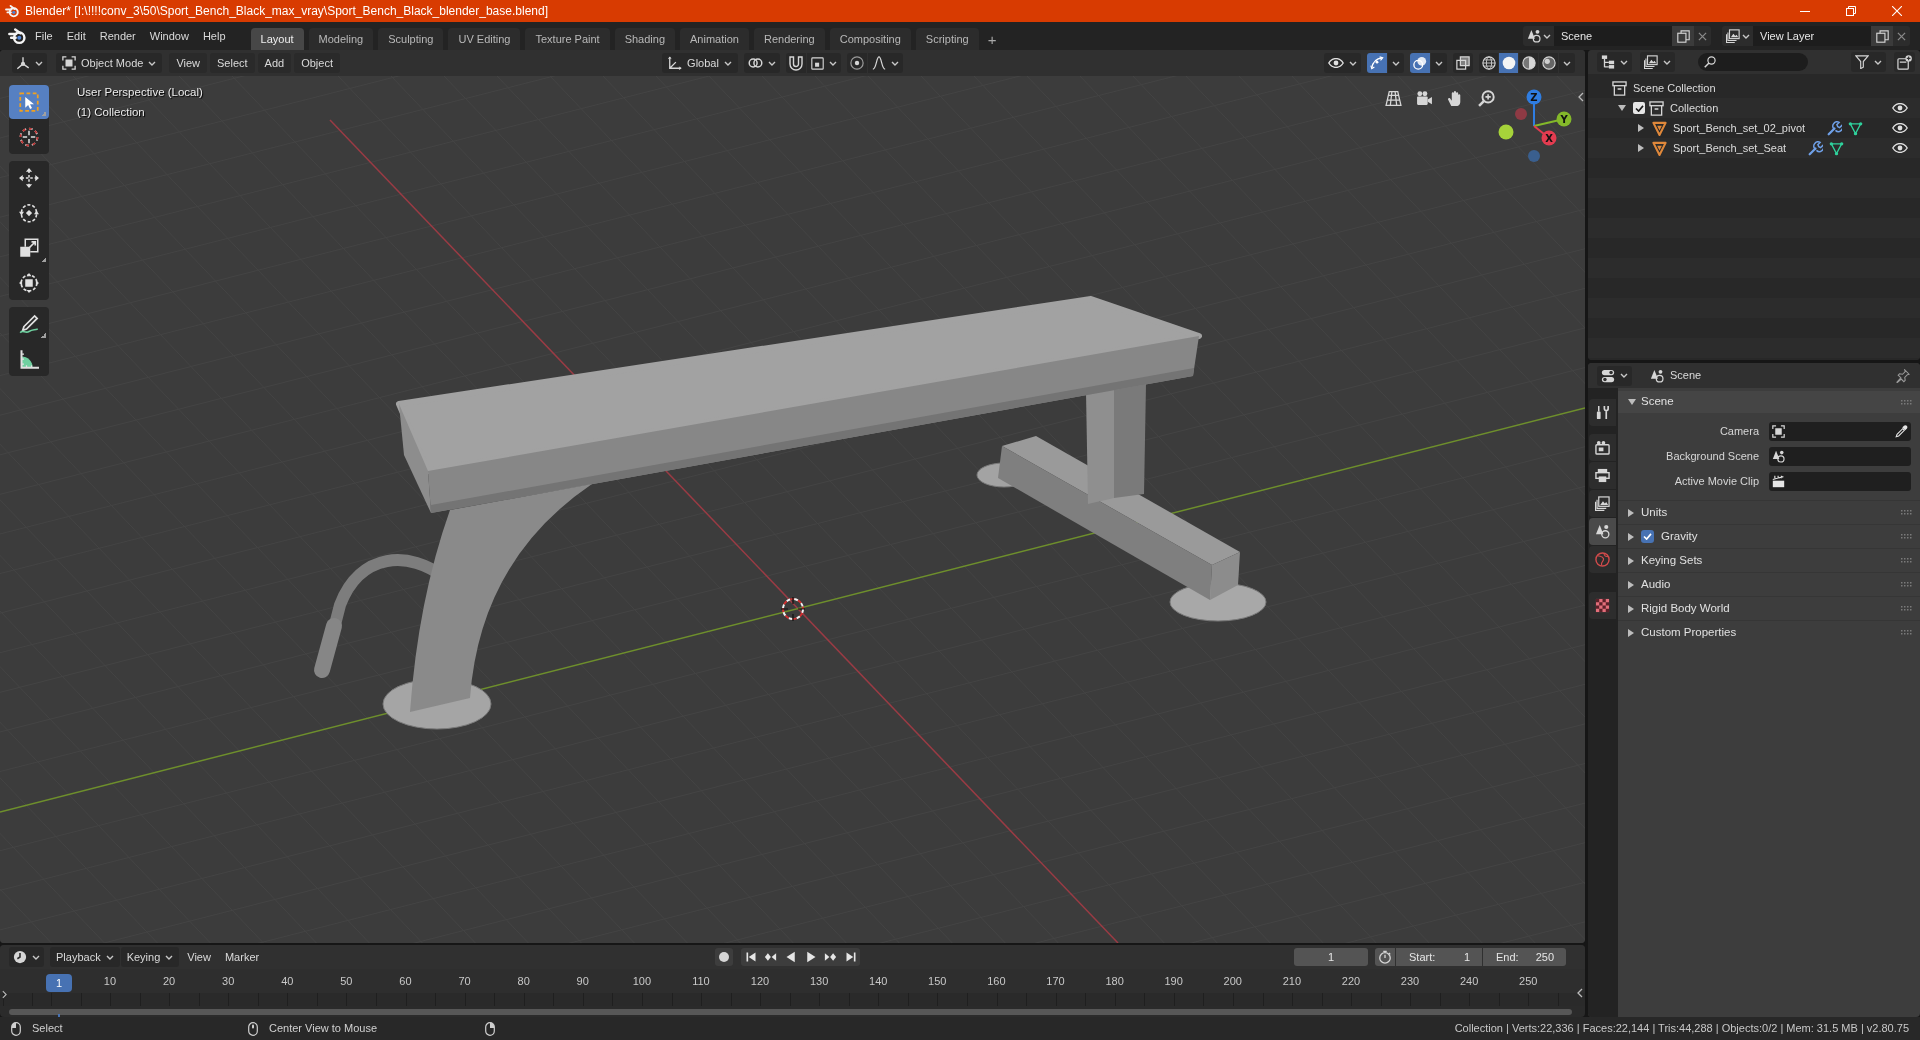  Describe the element at coordinates (1753, 62) in the screenshot. I see `search-field` at that location.